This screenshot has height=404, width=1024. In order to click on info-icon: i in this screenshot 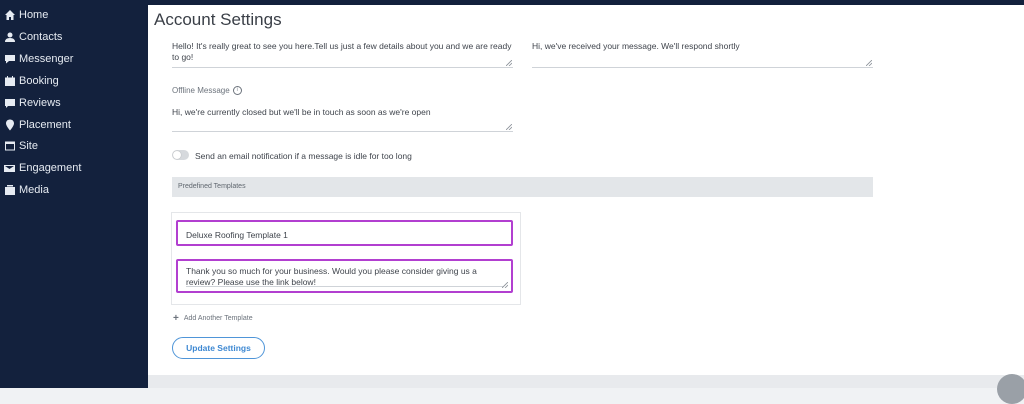, I will do `click(237, 91)`.